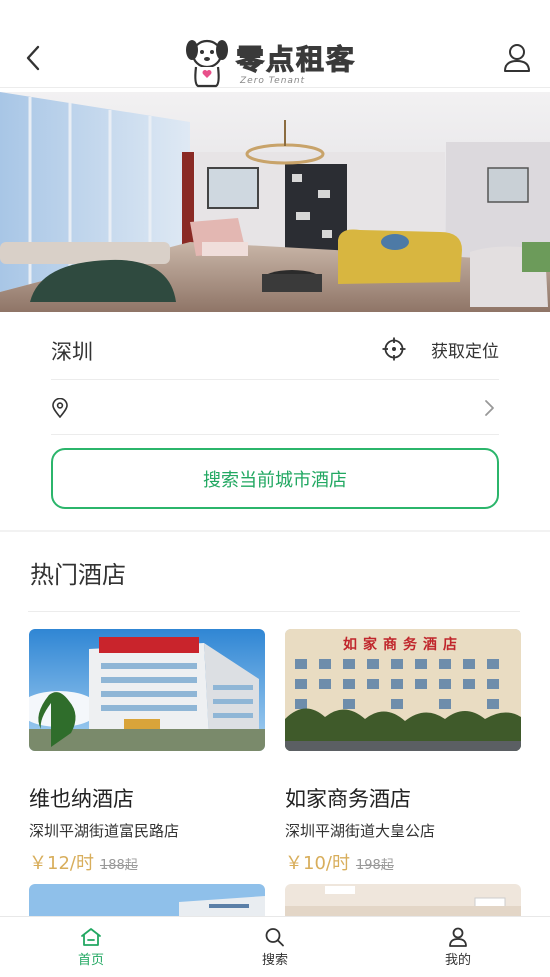 Image resolution: width=550 pixels, height=977 pixels. What do you see at coordinates (360, 831) in the screenshot?
I see `hotel-address: 深圳平湖街道大皇公店` at bounding box center [360, 831].